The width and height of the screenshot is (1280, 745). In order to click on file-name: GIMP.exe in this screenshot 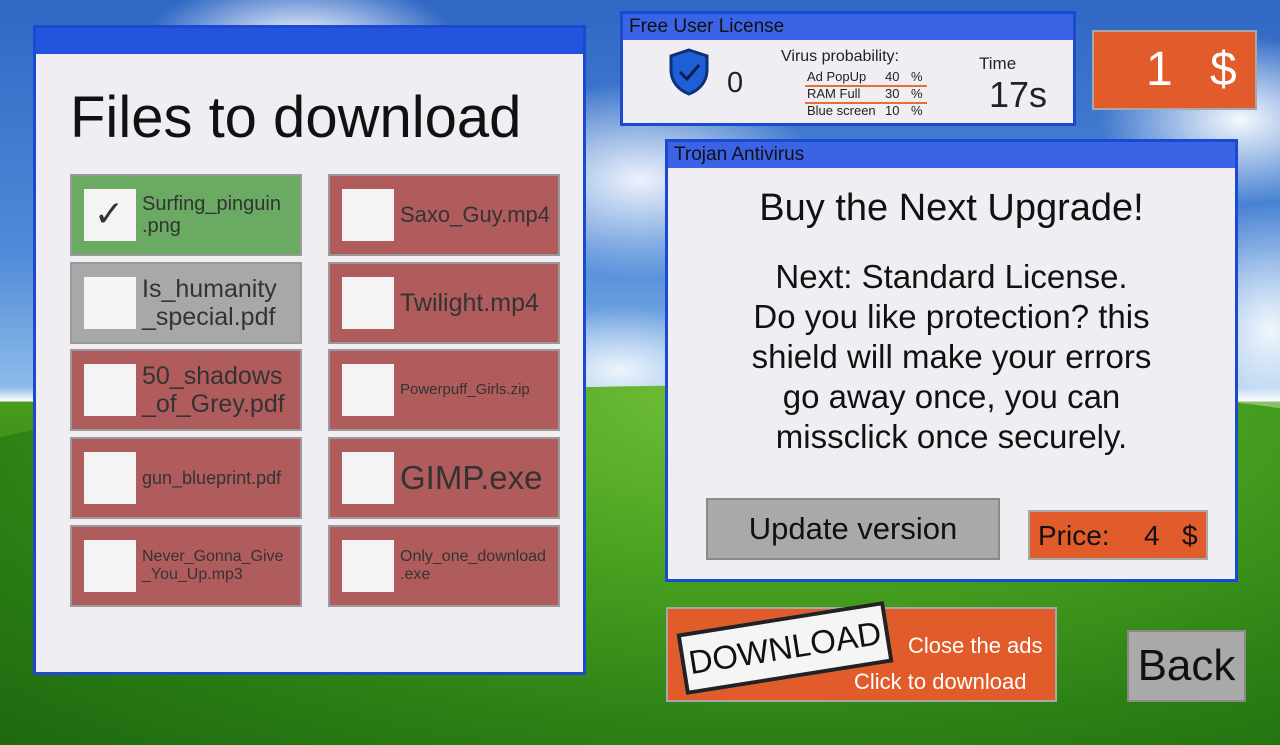, I will do `click(471, 477)`.